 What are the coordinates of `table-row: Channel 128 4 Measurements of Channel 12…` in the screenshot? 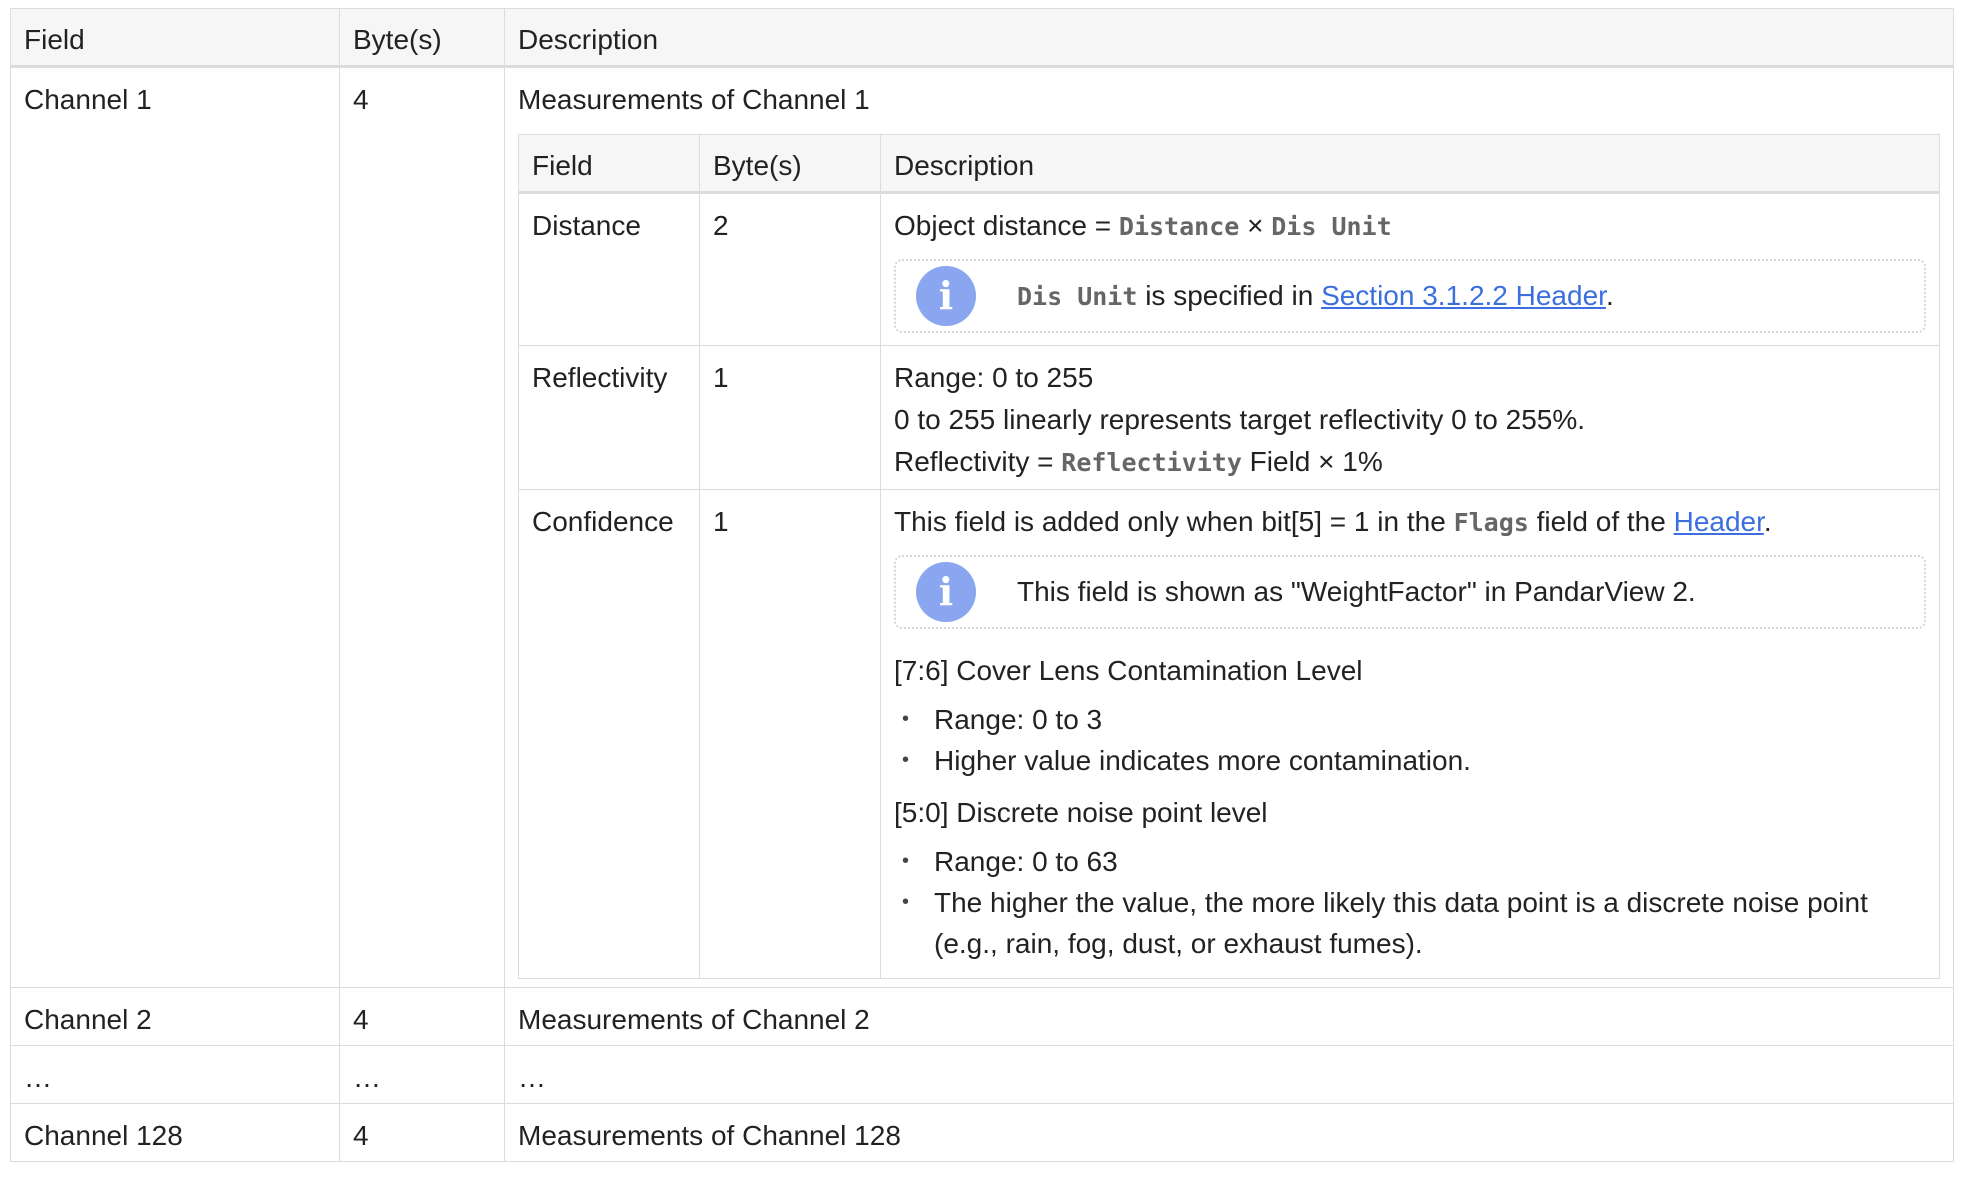 It's located at (982, 1132).